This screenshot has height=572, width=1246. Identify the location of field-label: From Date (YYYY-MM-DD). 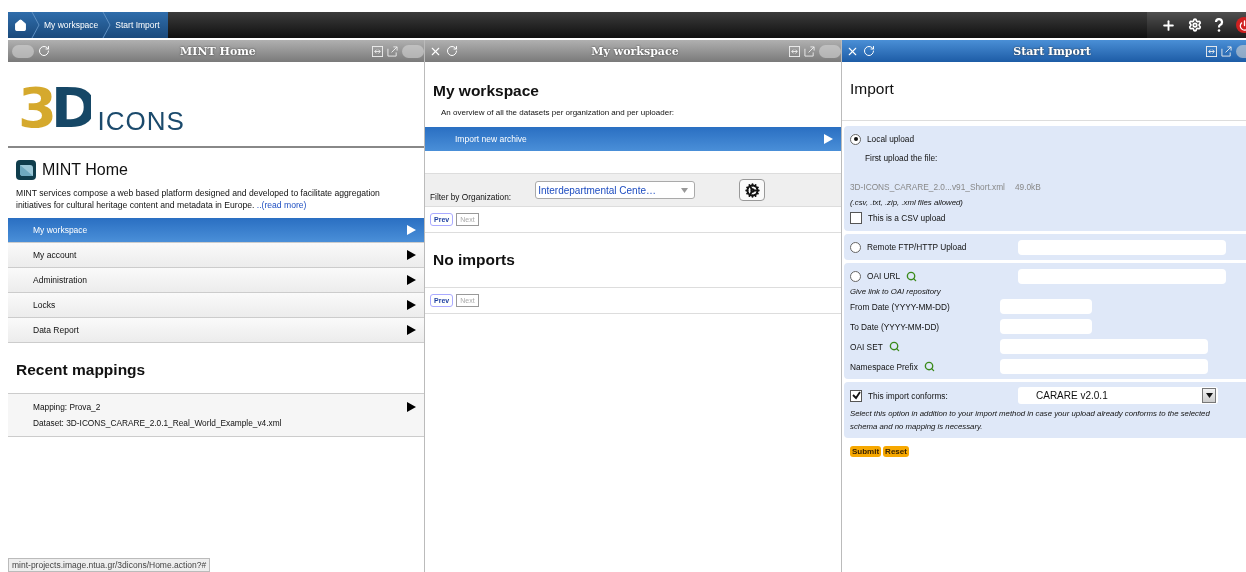
(900, 306).